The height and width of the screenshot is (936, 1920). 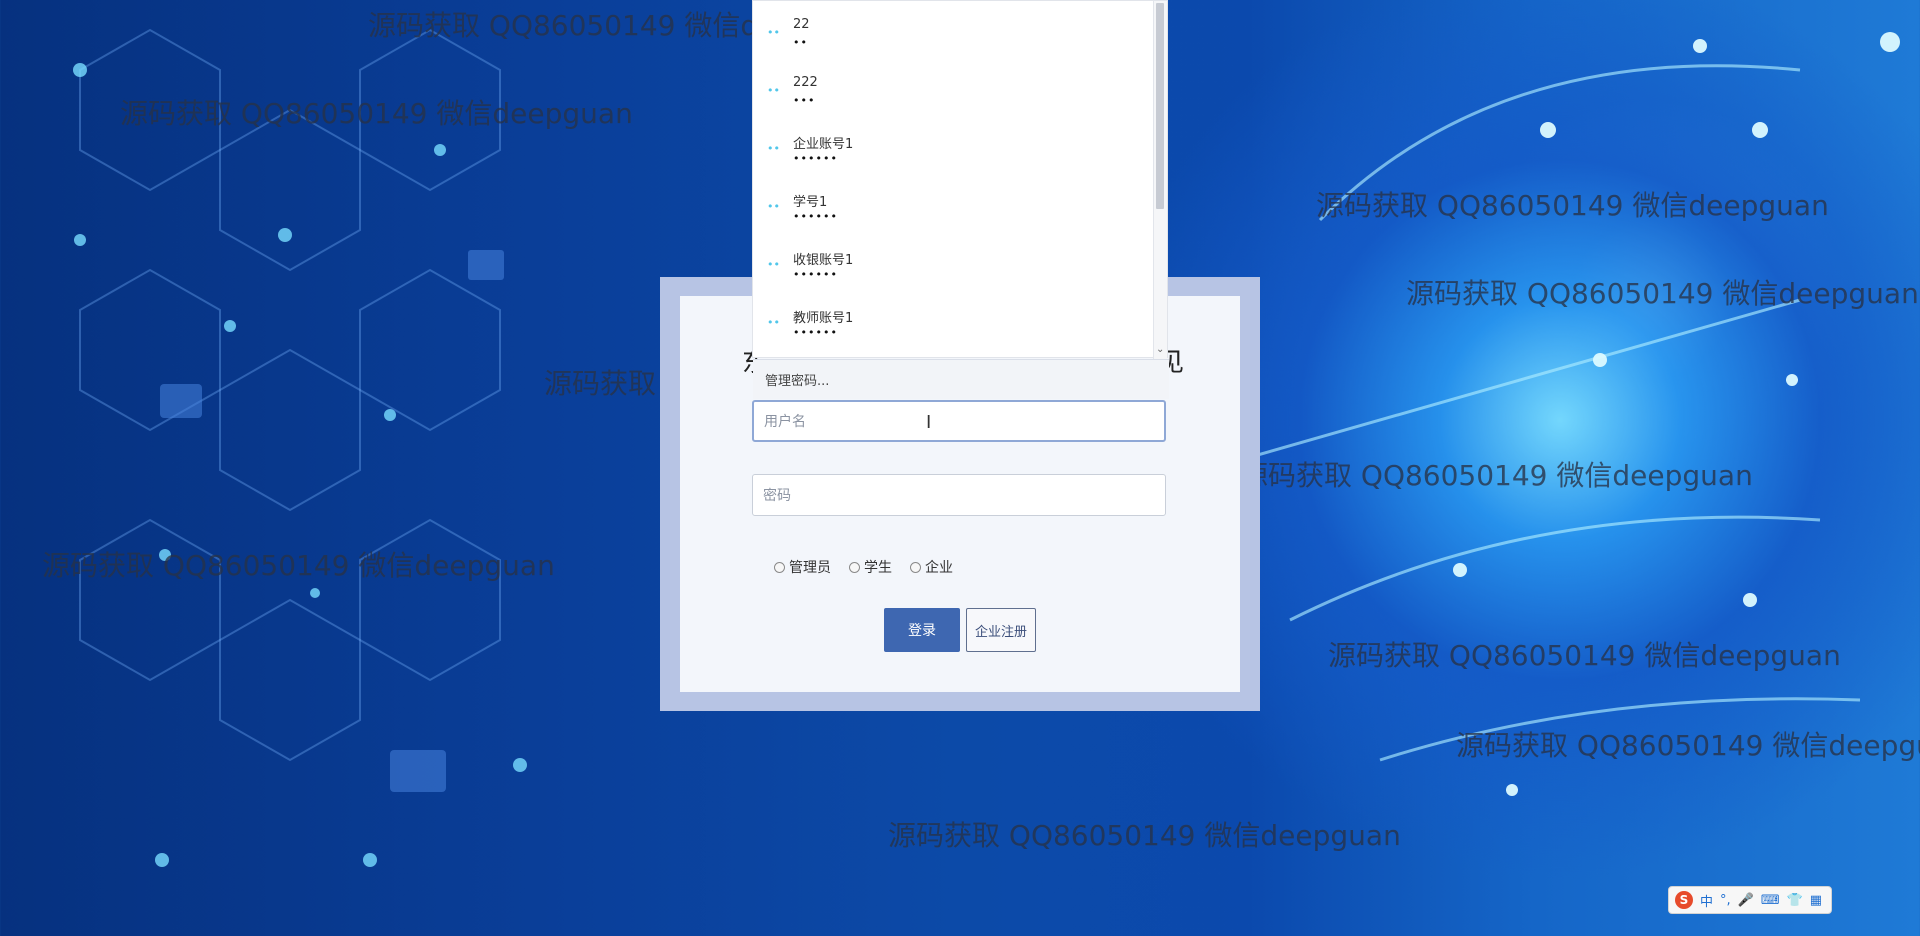 I want to click on entry-username: 教师账号1, so click(x=823, y=318).